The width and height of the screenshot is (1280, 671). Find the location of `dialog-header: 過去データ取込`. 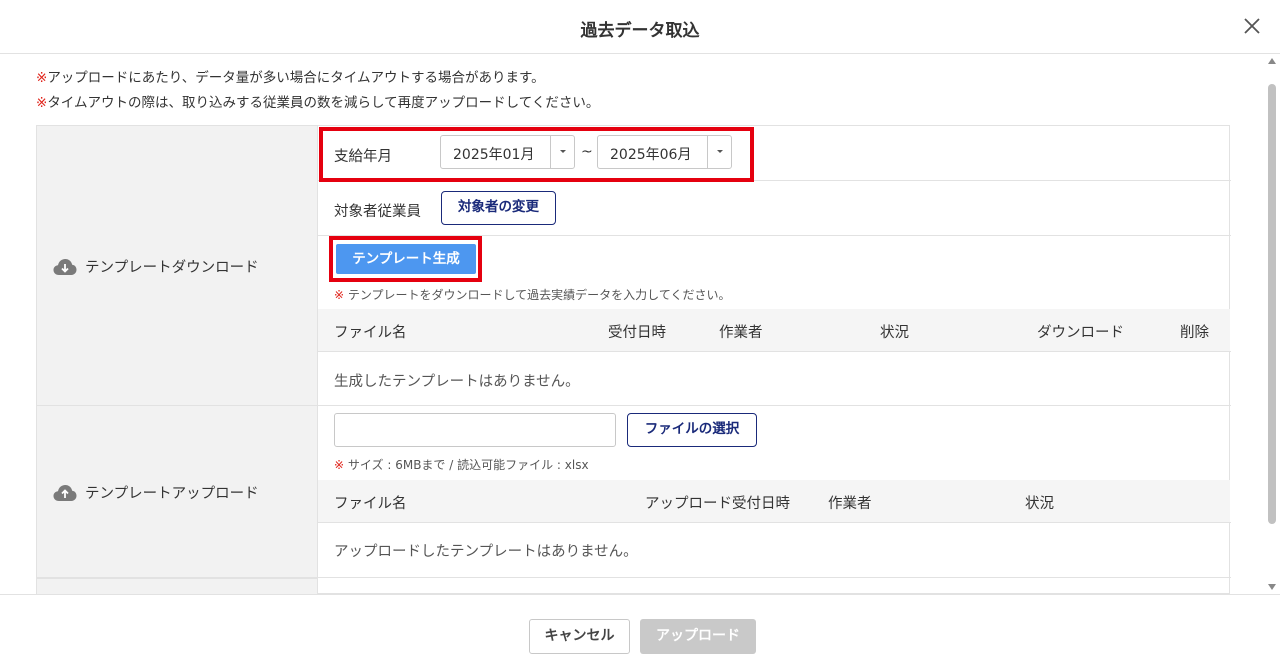

dialog-header: 過去データ取込 is located at coordinates (640, 27).